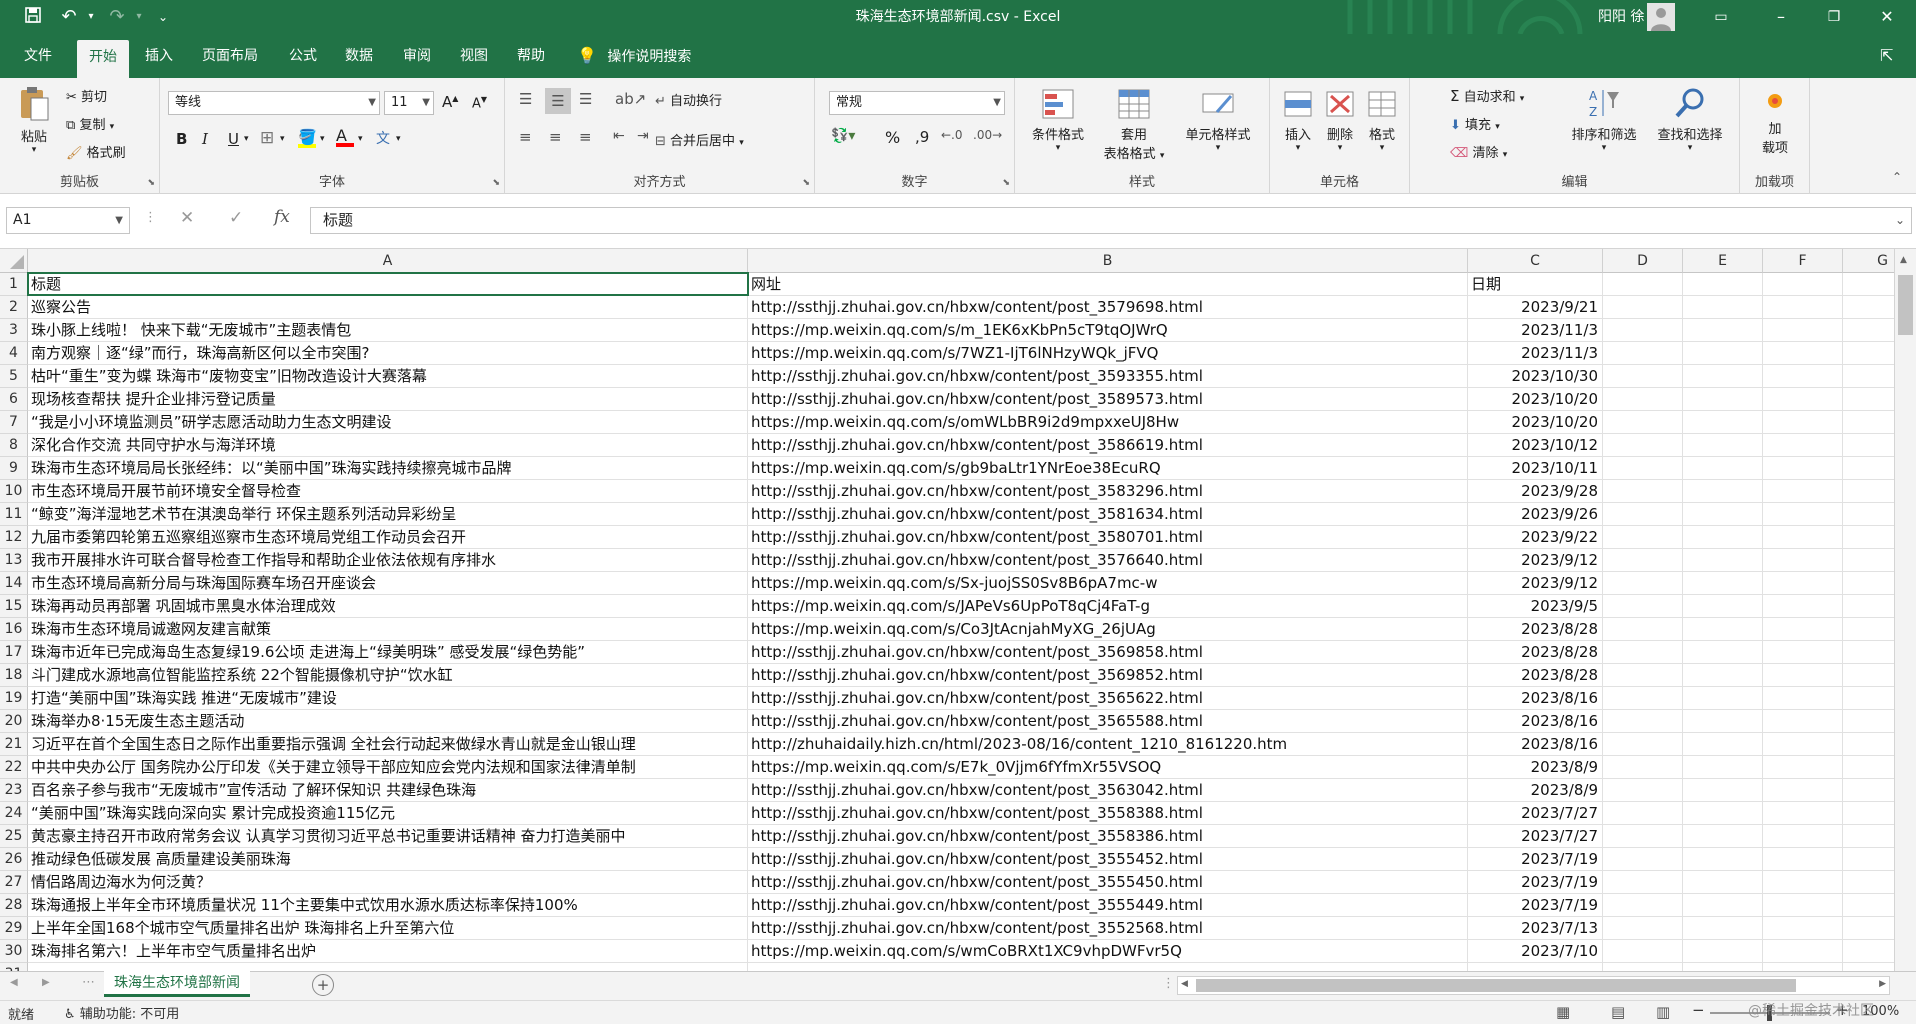 Image resolution: width=1916 pixels, height=1024 pixels. I want to click on row-header: 8, so click(14, 445).